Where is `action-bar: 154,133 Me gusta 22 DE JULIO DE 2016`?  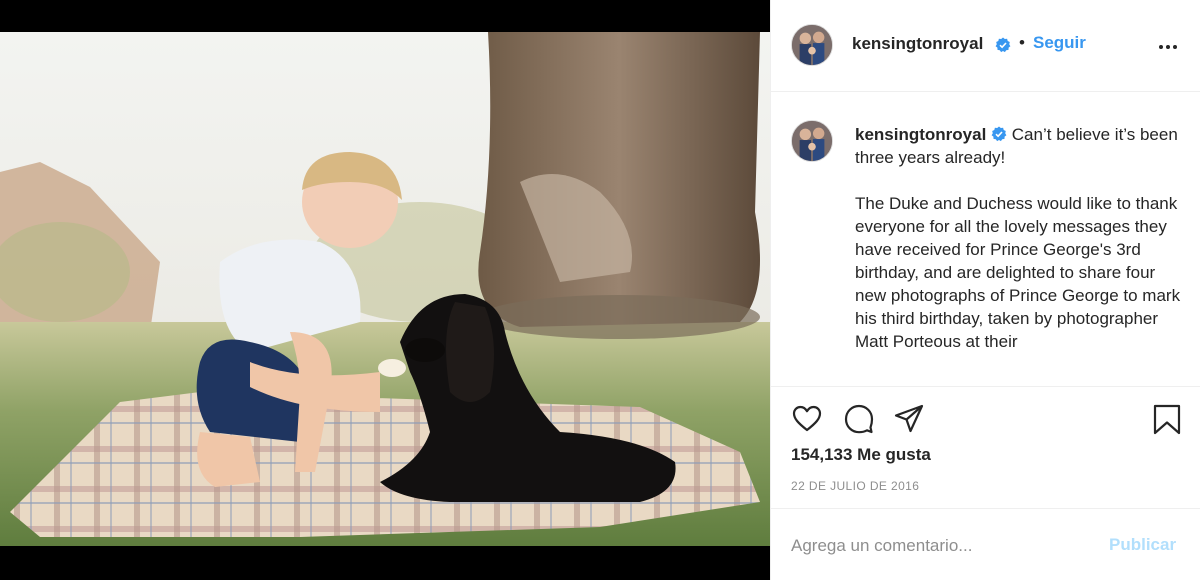 action-bar: 154,133 Me gusta 22 DE JULIO DE 2016 is located at coordinates (985, 447).